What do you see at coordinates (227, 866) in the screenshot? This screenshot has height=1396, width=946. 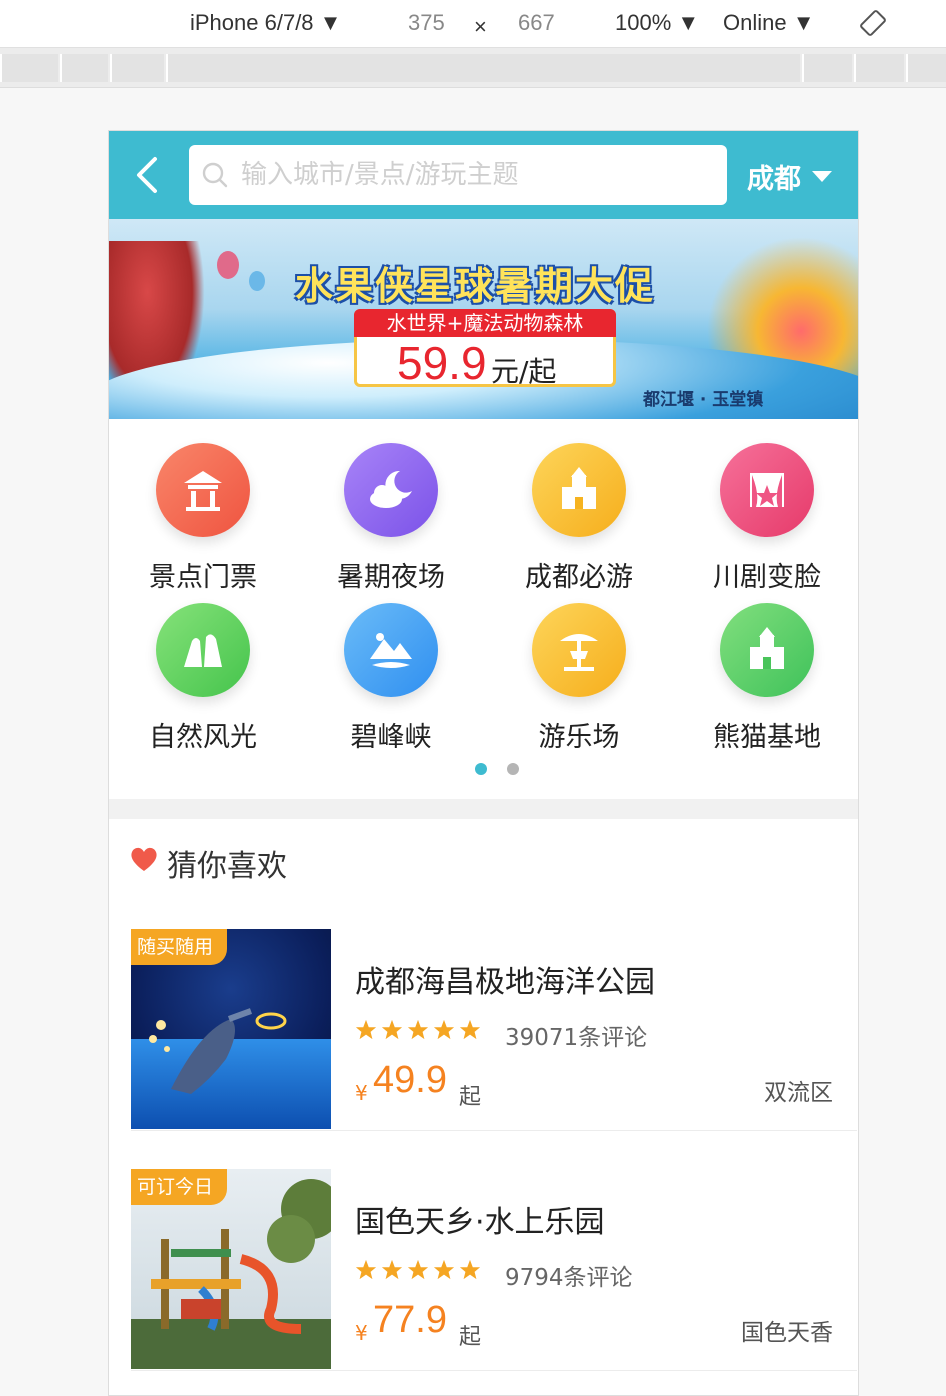 I see `section-title: 猜你喜欢` at bounding box center [227, 866].